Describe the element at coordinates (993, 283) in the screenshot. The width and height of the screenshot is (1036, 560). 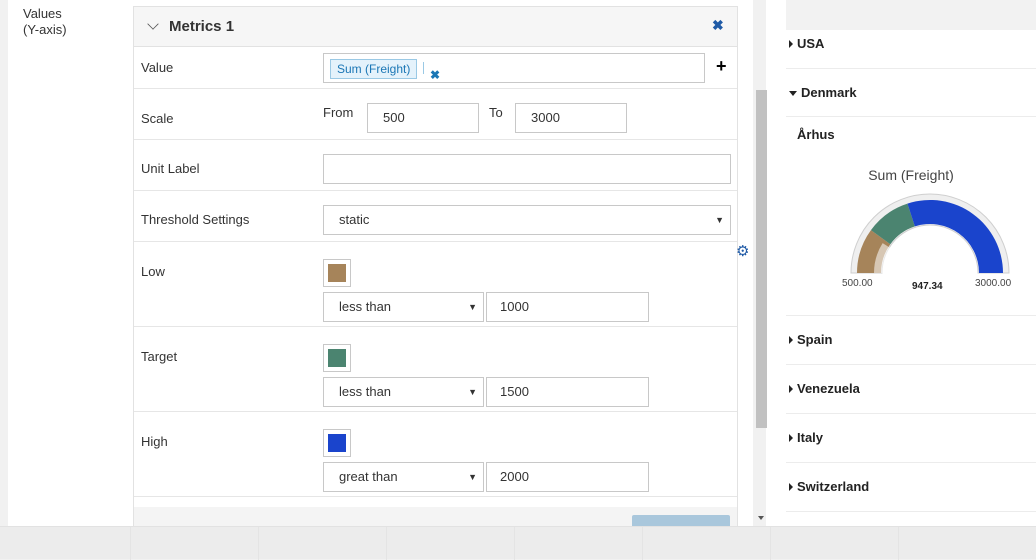
I see `gauge-max-label: 3000.00` at that location.